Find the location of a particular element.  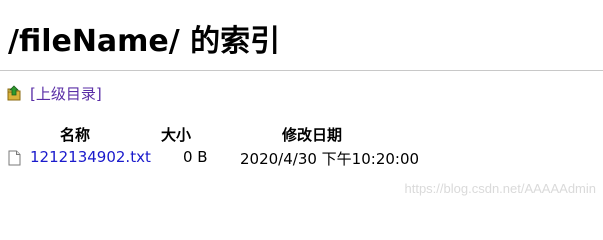

size-column-header: 大小 is located at coordinates (176, 134).